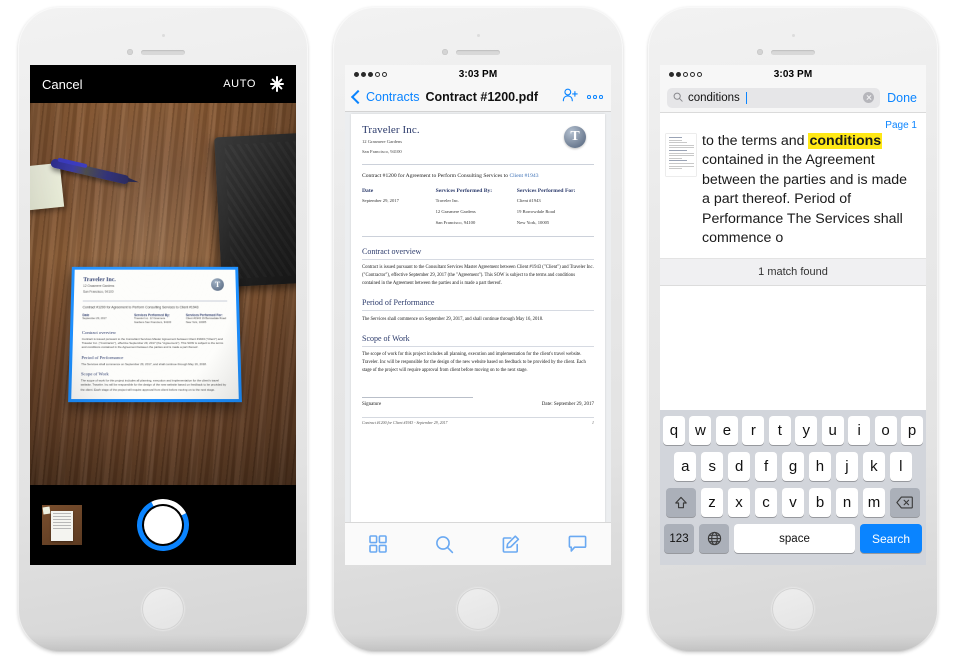  I want to click on doc-address-2: San Francisco, 94100, so click(382, 151).